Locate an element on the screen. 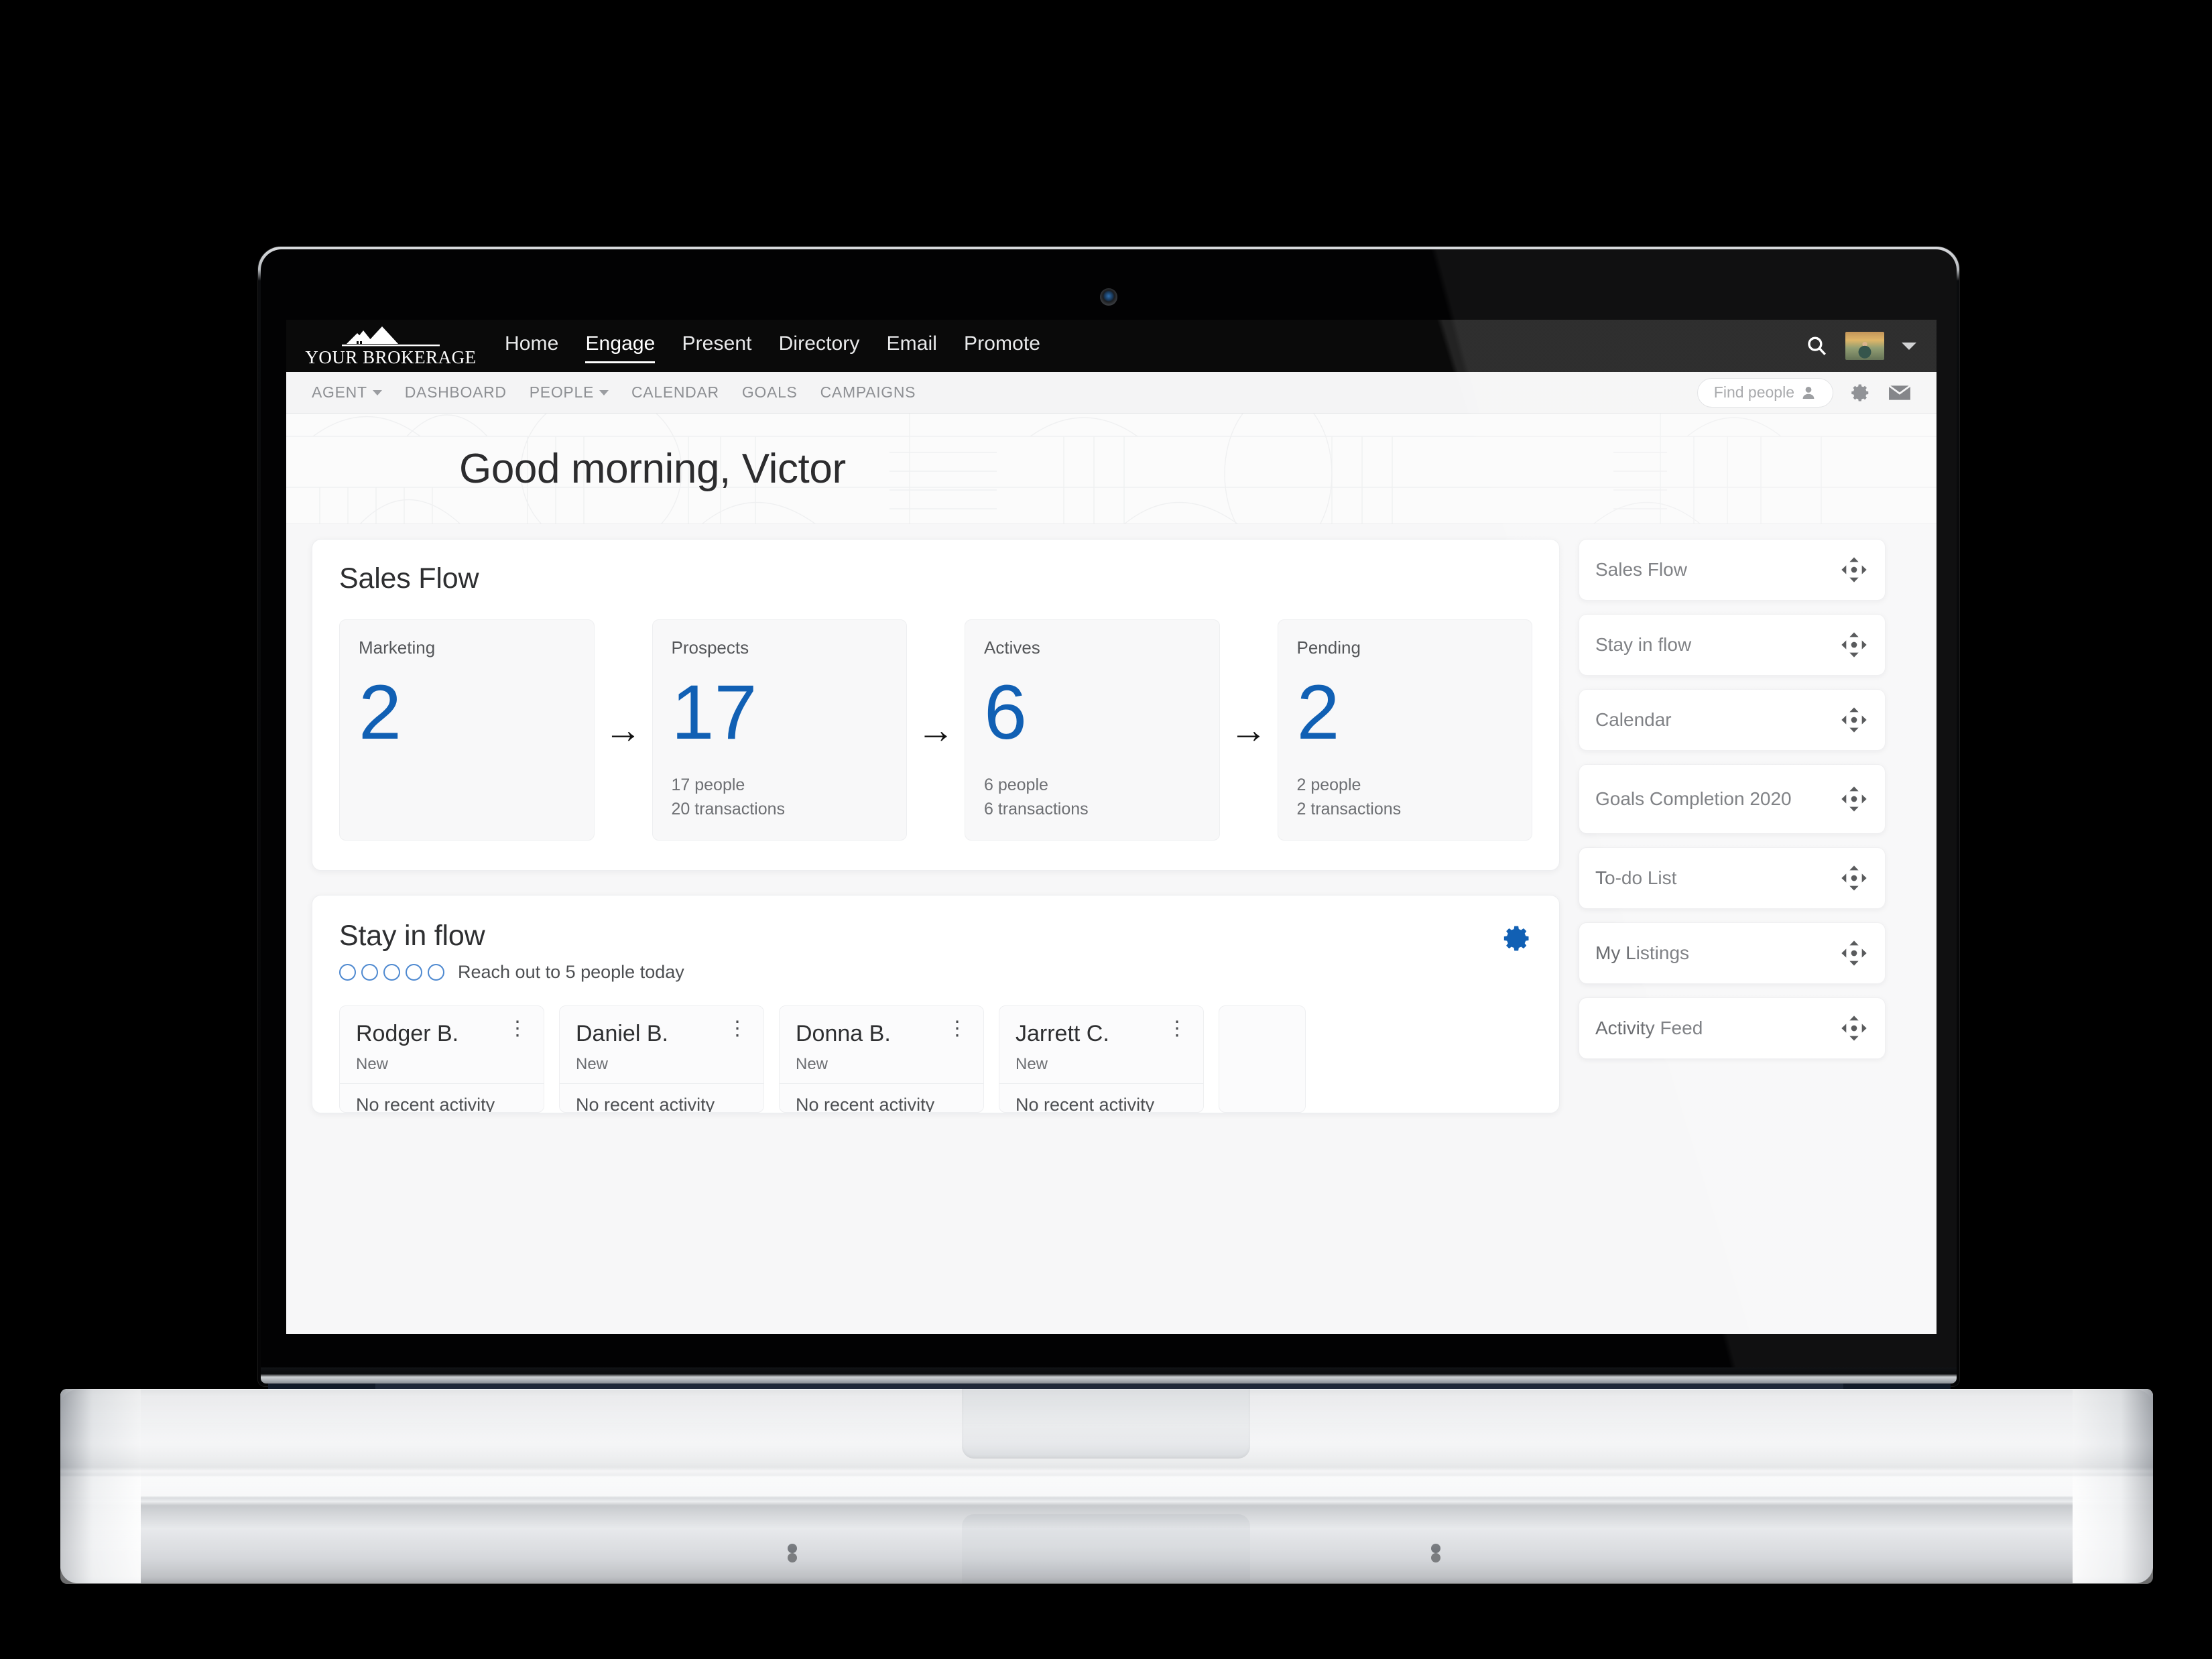 The height and width of the screenshot is (1659, 2212). subnav-item-calendar: CALENDAR is located at coordinates (675, 392).